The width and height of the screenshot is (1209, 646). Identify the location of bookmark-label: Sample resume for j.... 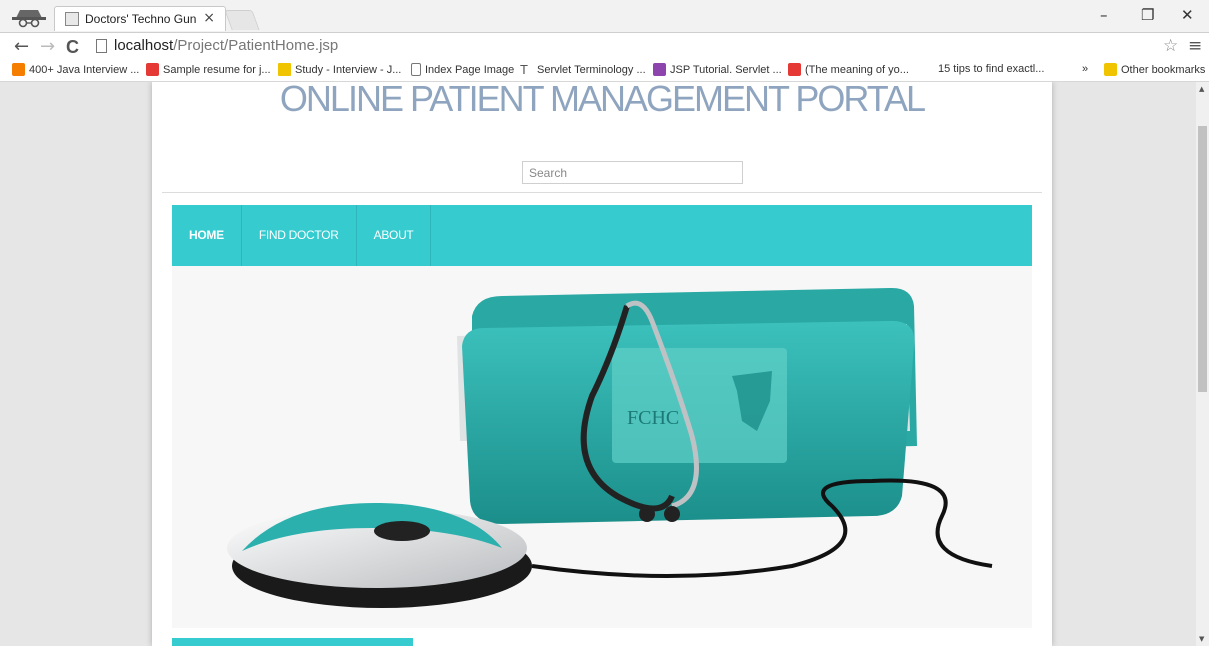
(217, 69).